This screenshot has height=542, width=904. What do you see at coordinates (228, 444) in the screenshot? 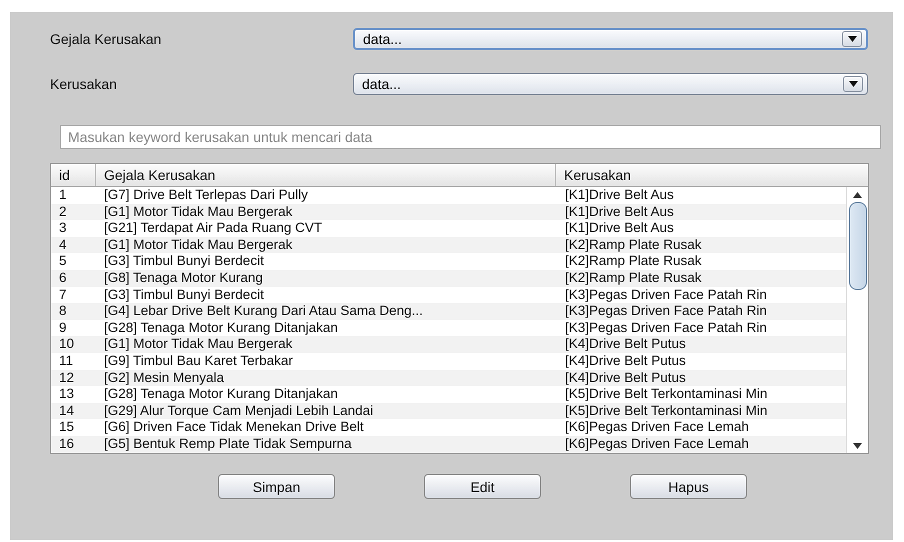
I see `table-cell-text: [G5] Bentuk Remp Plate Tidak Sempurna` at bounding box center [228, 444].